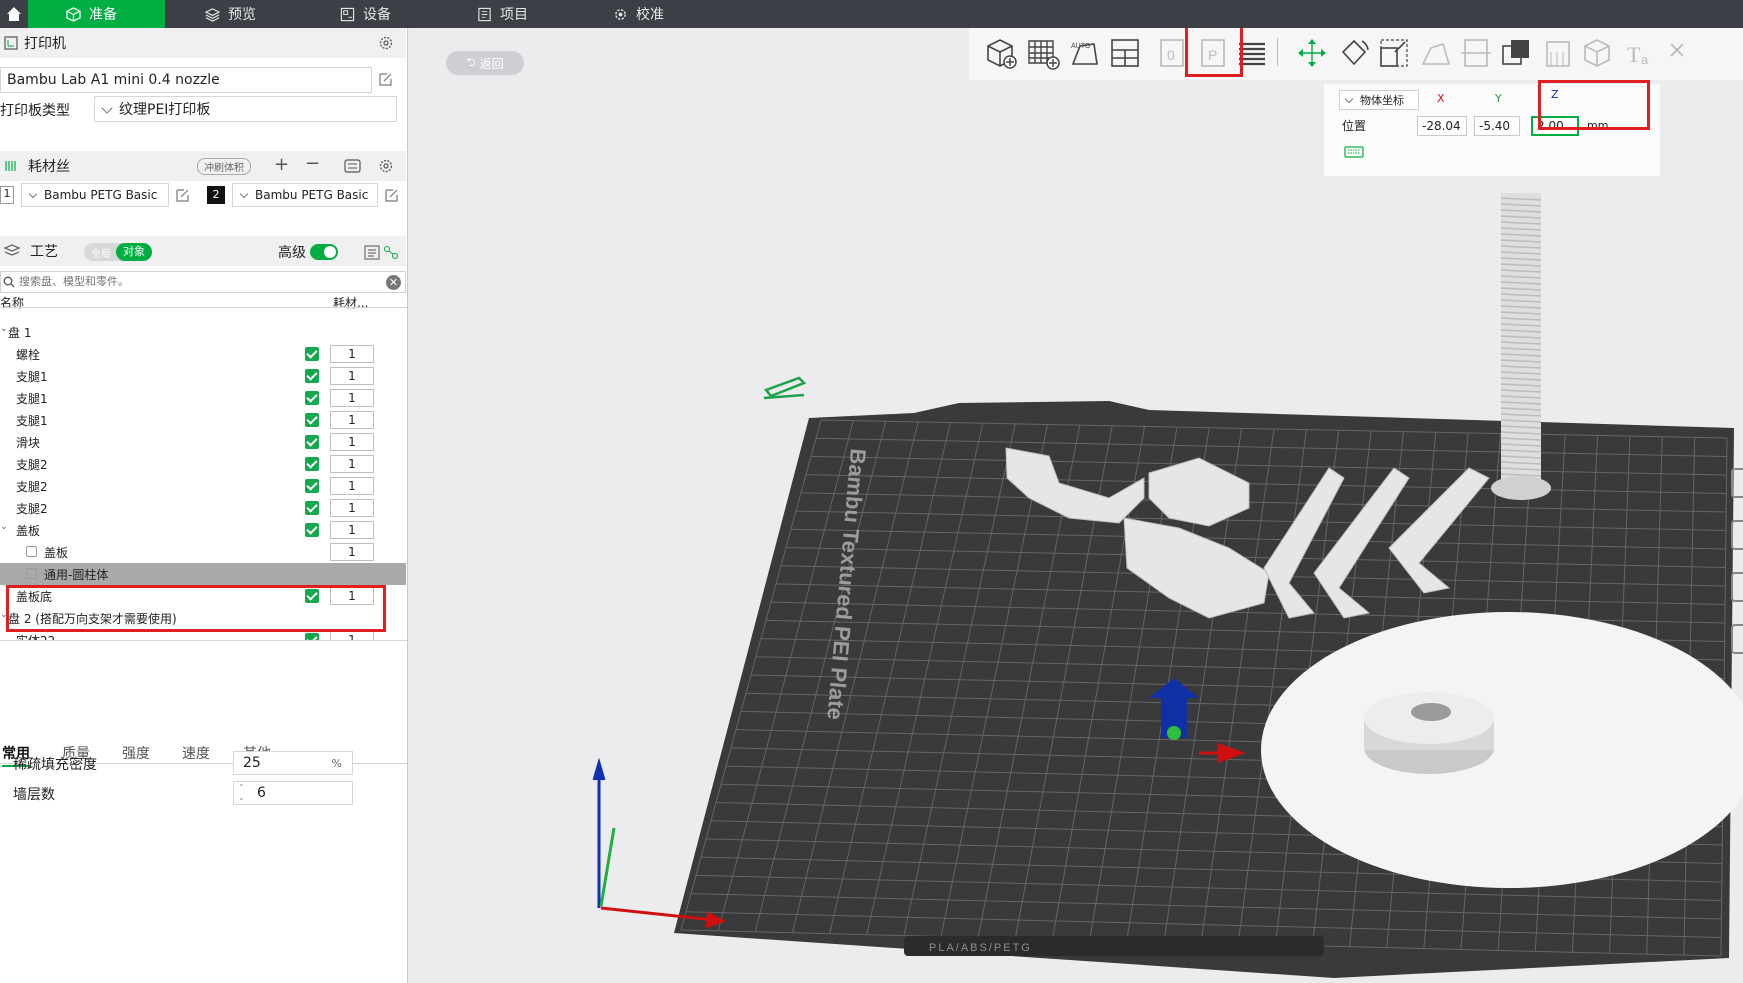 The image size is (1743, 983). What do you see at coordinates (1502, 750) in the screenshot?
I see `cylinder-disc` at bounding box center [1502, 750].